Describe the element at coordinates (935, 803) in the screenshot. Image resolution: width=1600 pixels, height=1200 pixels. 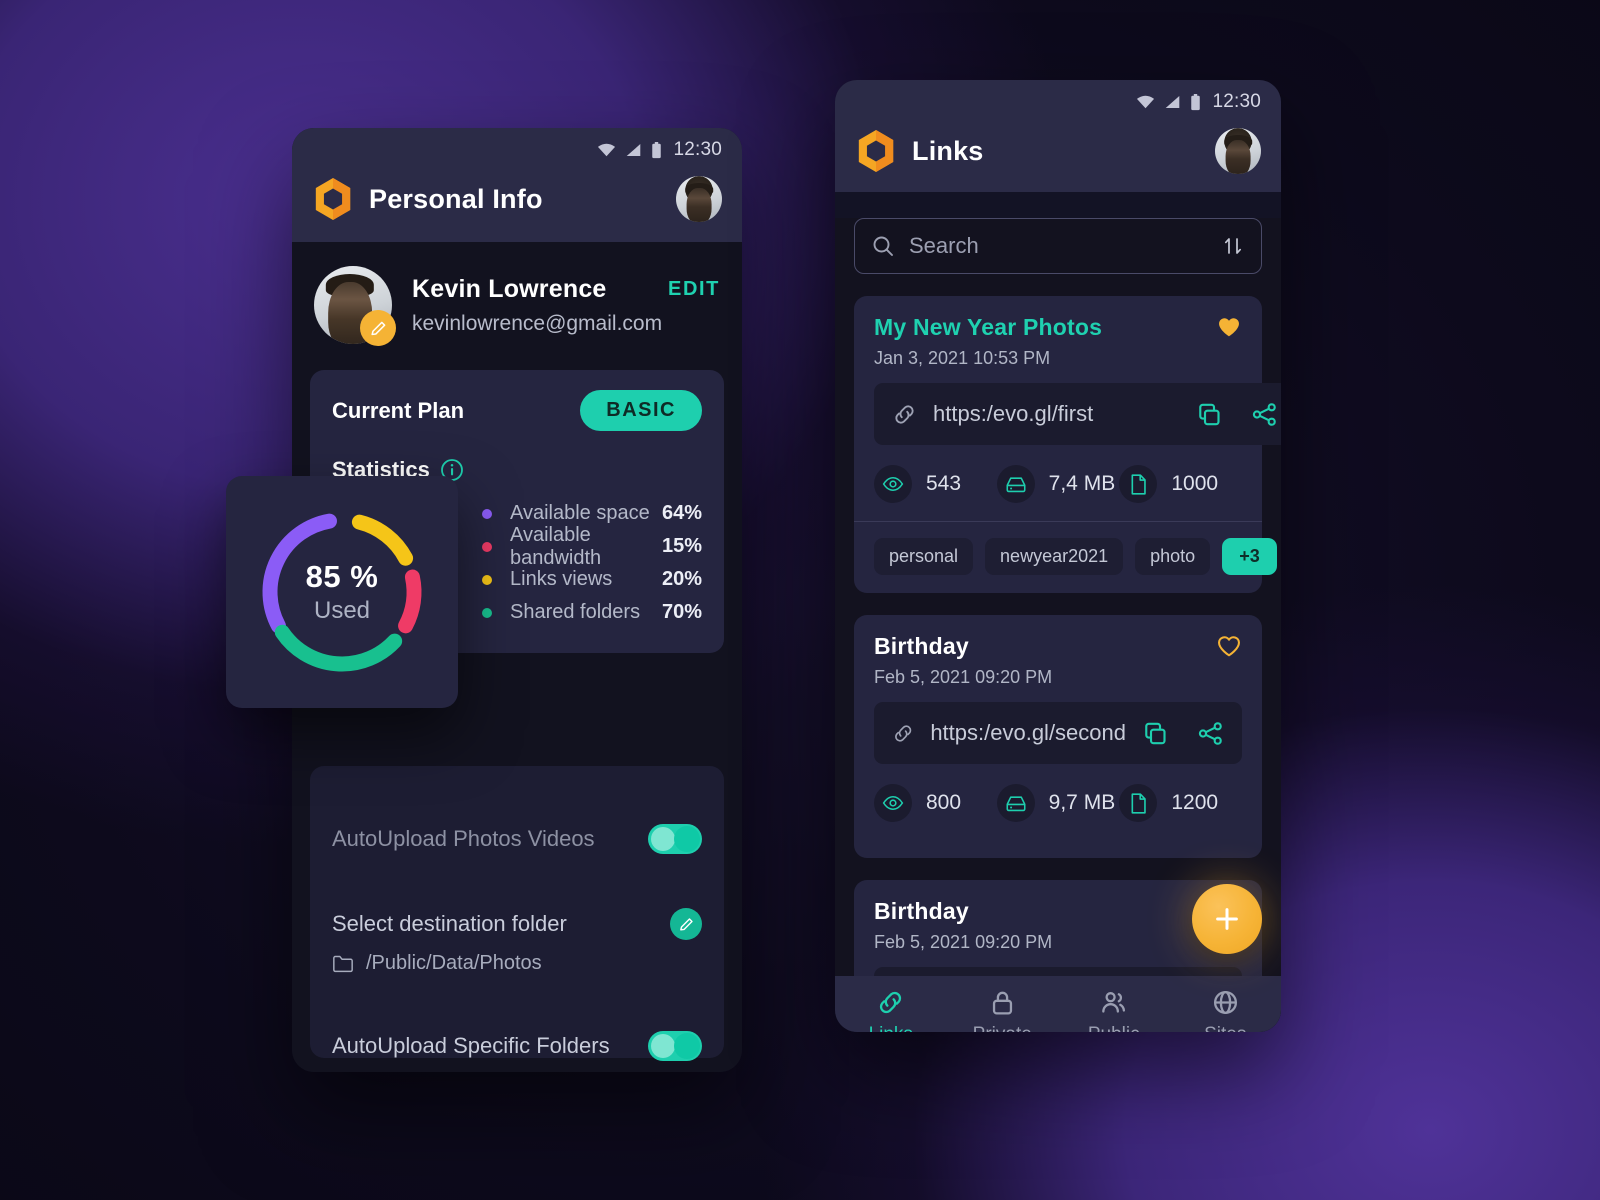
I see `link-metric: 800` at that location.